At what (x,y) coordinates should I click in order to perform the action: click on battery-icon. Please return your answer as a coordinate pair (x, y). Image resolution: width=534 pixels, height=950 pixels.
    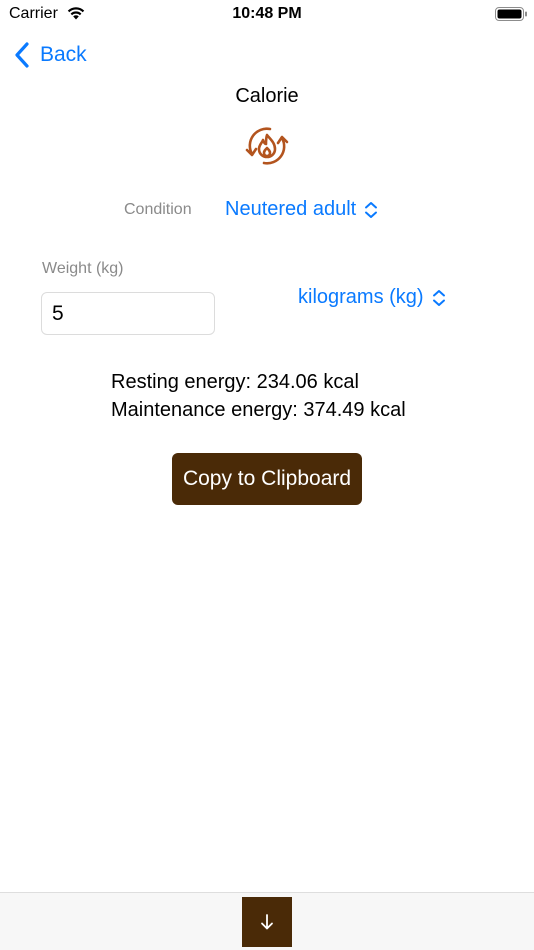
    Looking at the image, I should click on (511, 14).